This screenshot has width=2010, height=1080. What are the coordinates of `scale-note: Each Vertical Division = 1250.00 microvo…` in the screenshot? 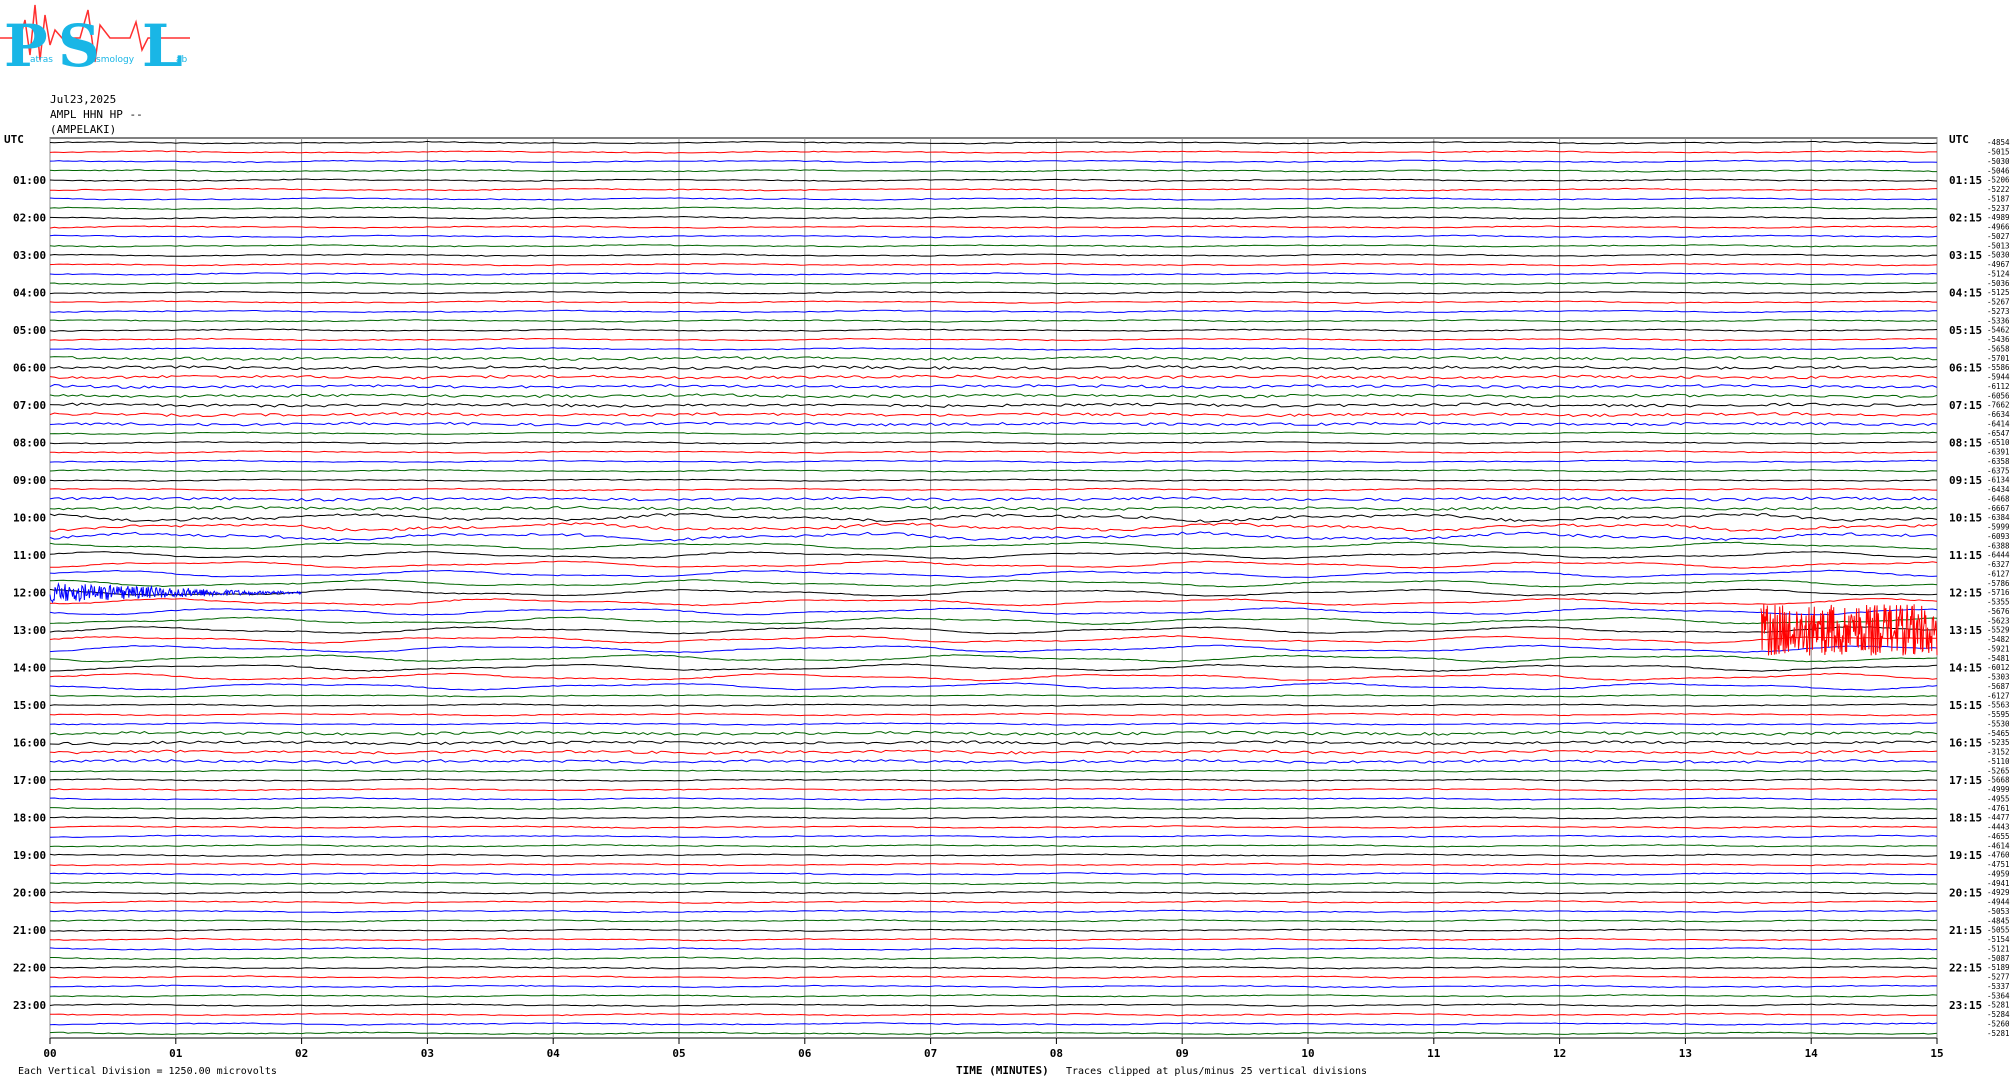 It's located at (147, 1071).